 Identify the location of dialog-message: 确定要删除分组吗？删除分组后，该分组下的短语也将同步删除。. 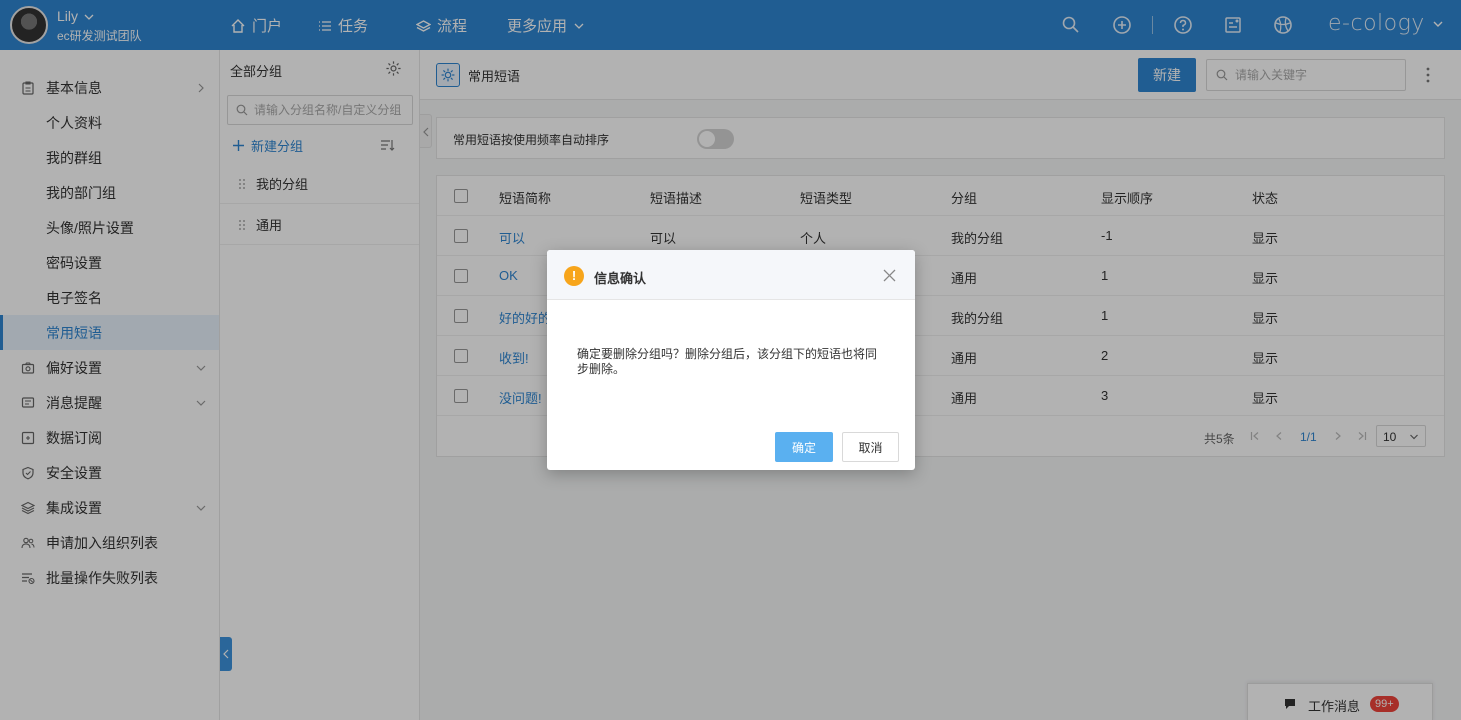
(727, 361).